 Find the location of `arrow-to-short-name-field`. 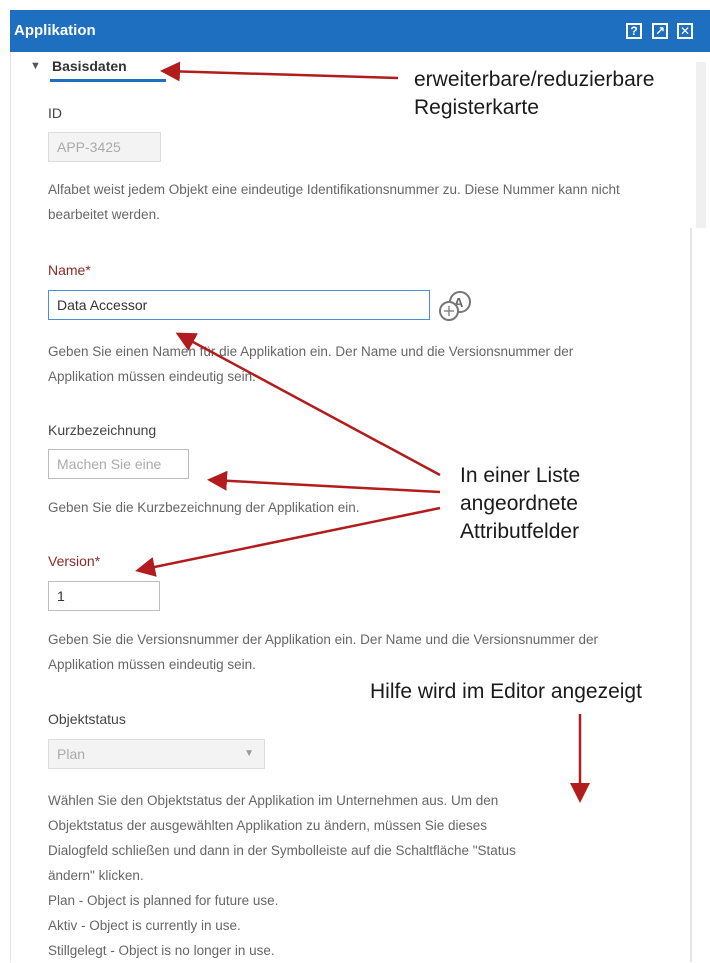

arrow-to-short-name-field is located at coordinates (324, 482).